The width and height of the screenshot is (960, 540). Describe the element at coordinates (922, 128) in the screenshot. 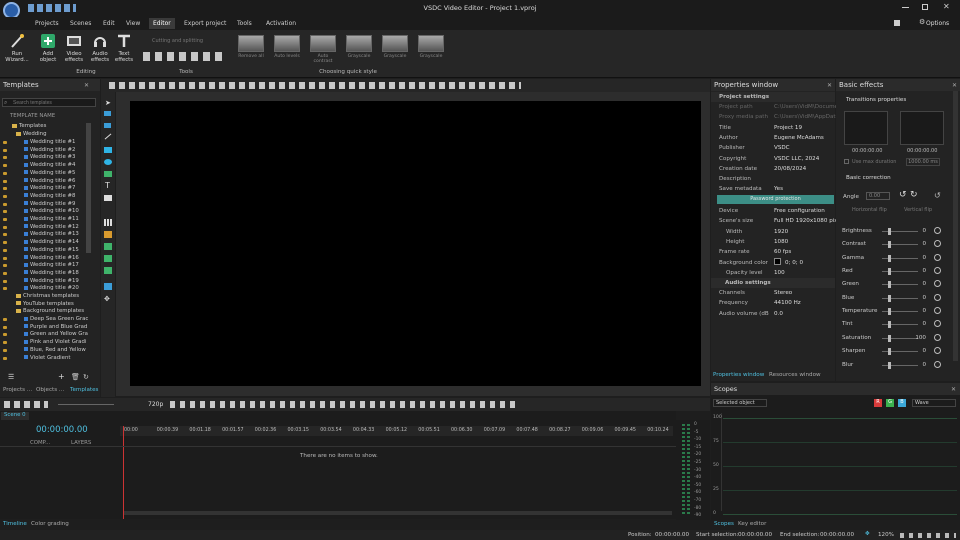

I see `transition-out-preview` at that location.